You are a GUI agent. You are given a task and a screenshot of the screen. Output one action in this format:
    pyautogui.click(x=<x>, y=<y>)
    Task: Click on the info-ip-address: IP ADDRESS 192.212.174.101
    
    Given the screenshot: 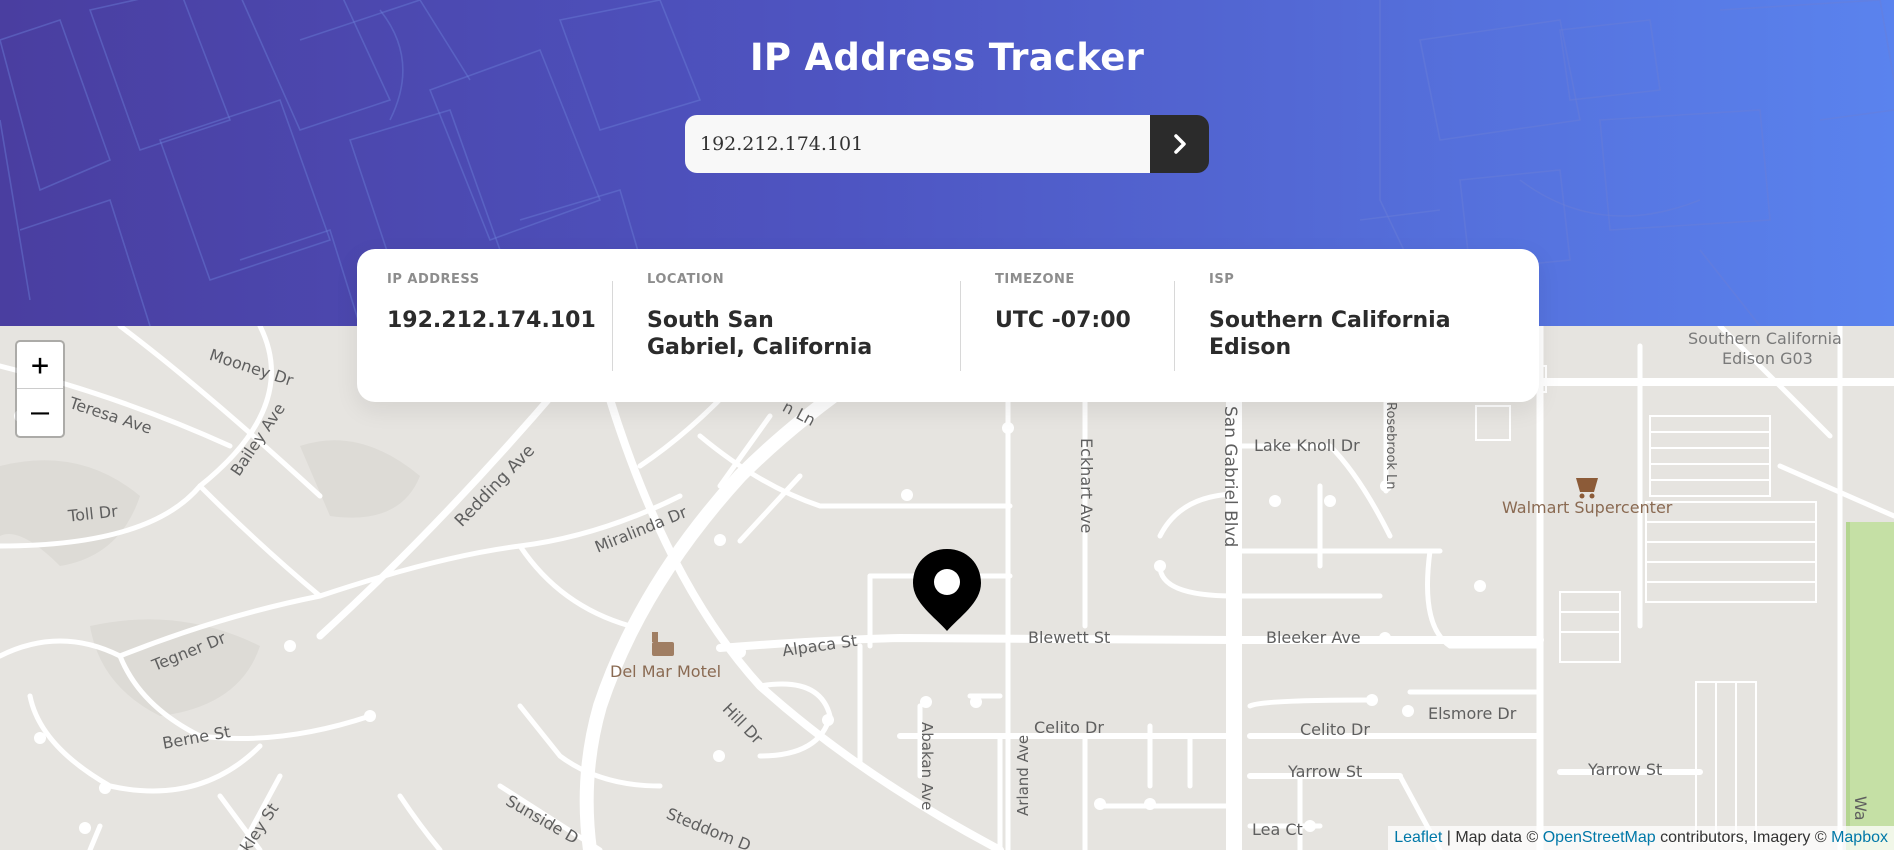 What is the action you would take?
    pyautogui.click(x=497, y=325)
    